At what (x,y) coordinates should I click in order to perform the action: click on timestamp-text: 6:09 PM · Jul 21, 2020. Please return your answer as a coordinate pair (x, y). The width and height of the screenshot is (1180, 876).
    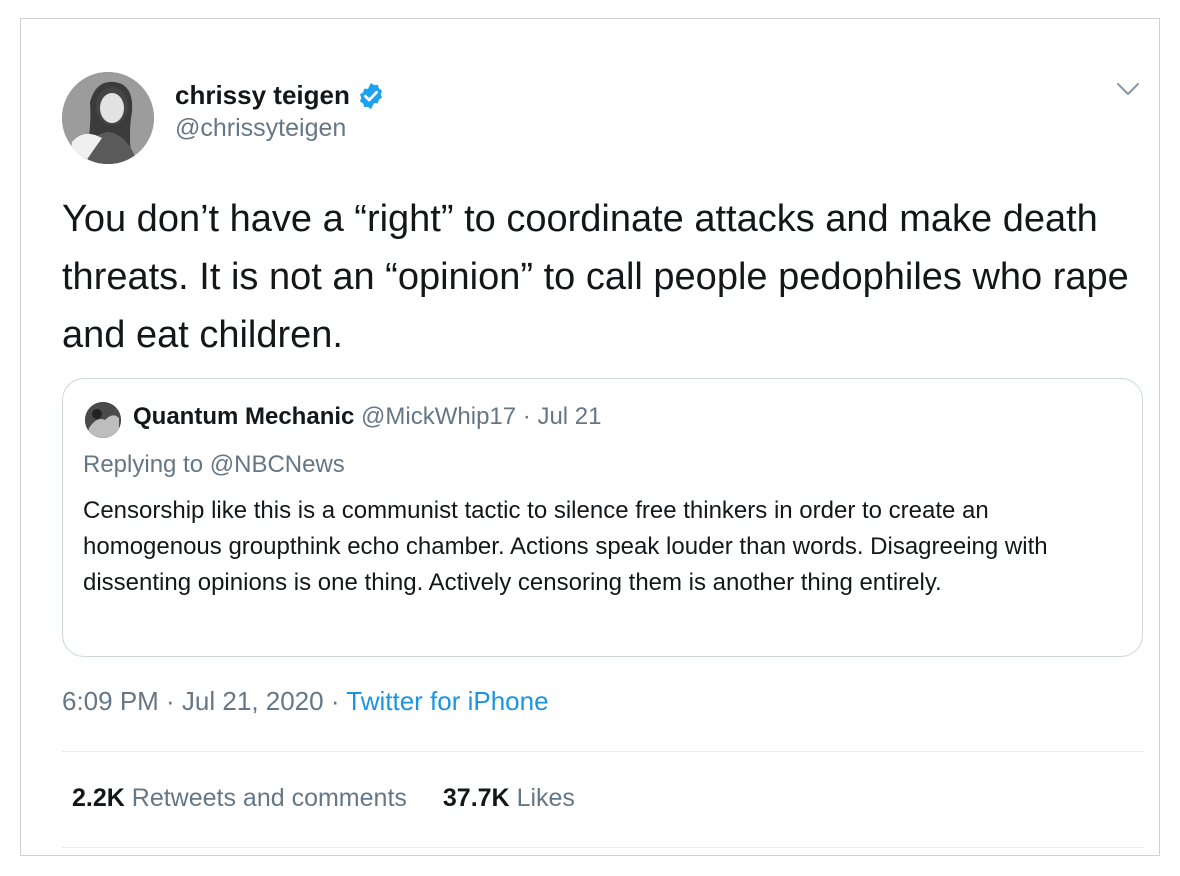
    Looking at the image, I should click on (193, 701).